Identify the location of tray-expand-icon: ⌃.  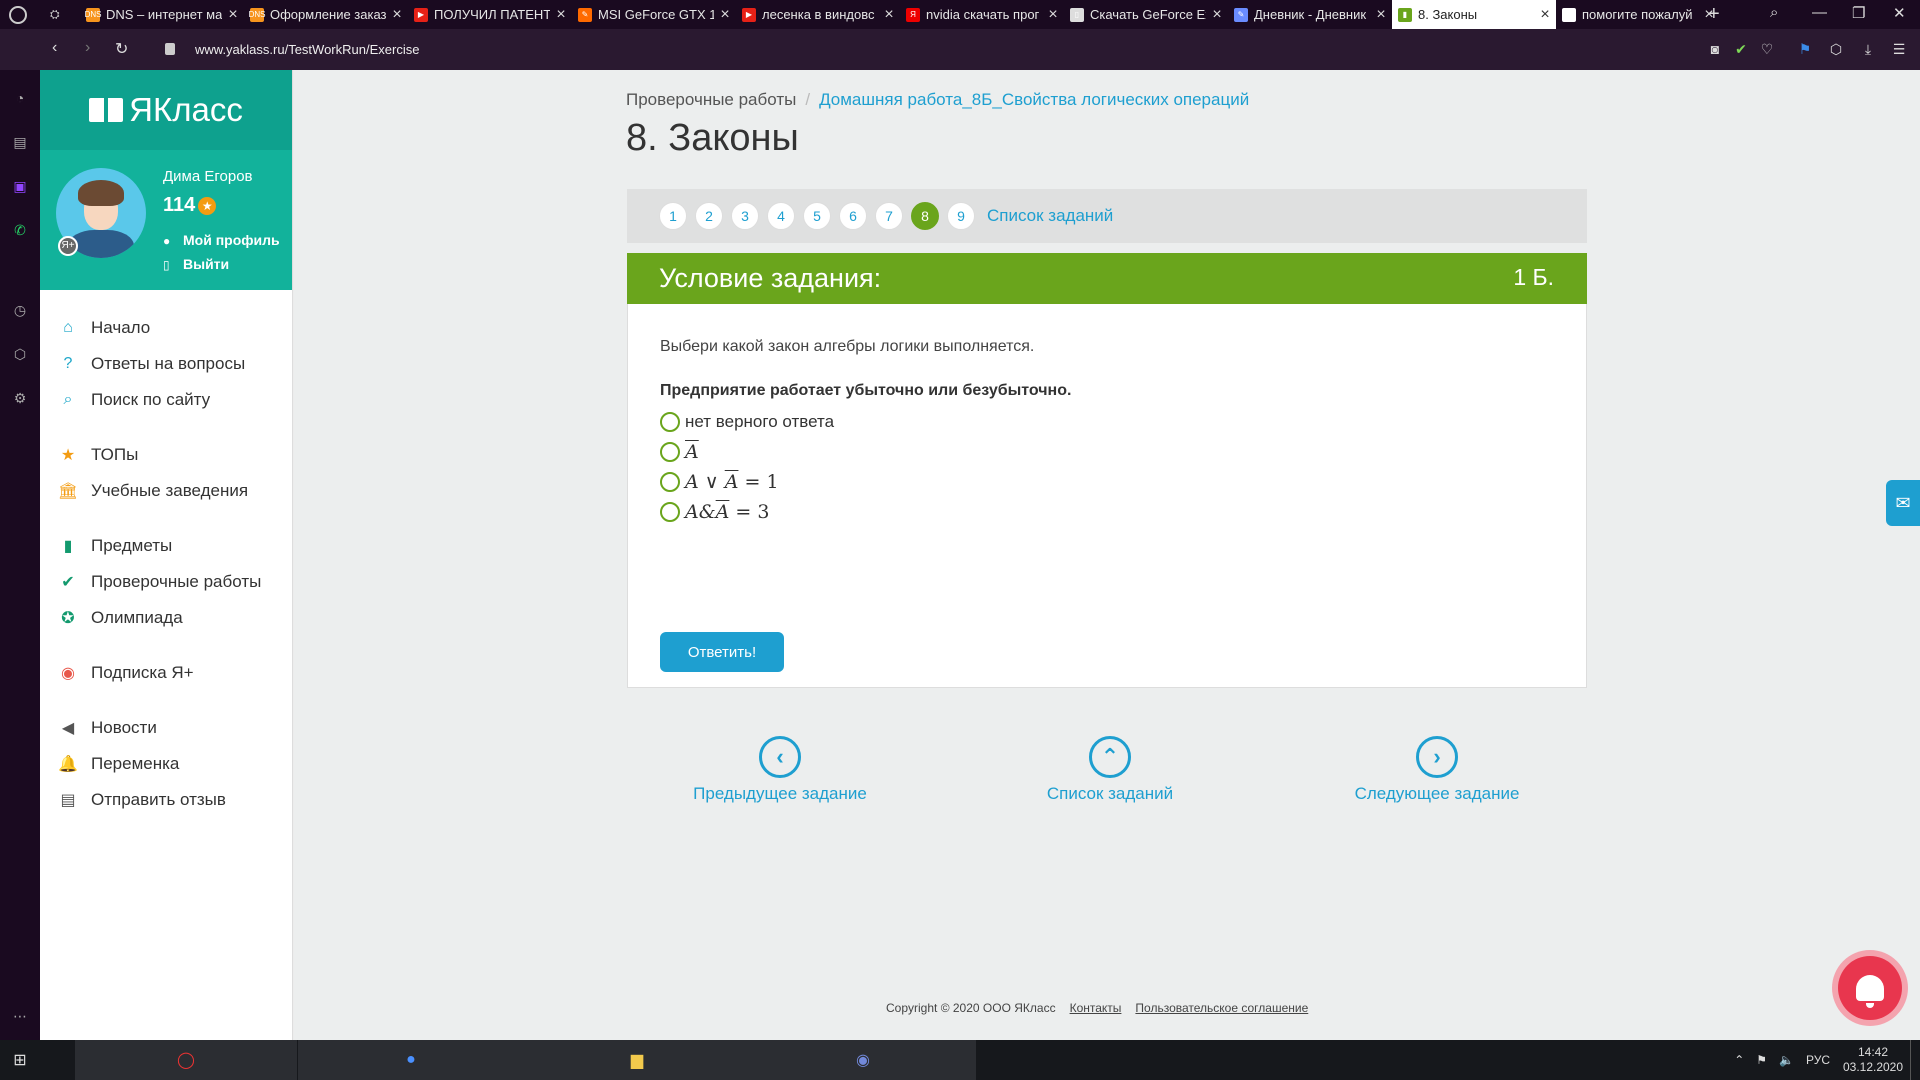
(1739, 1060).